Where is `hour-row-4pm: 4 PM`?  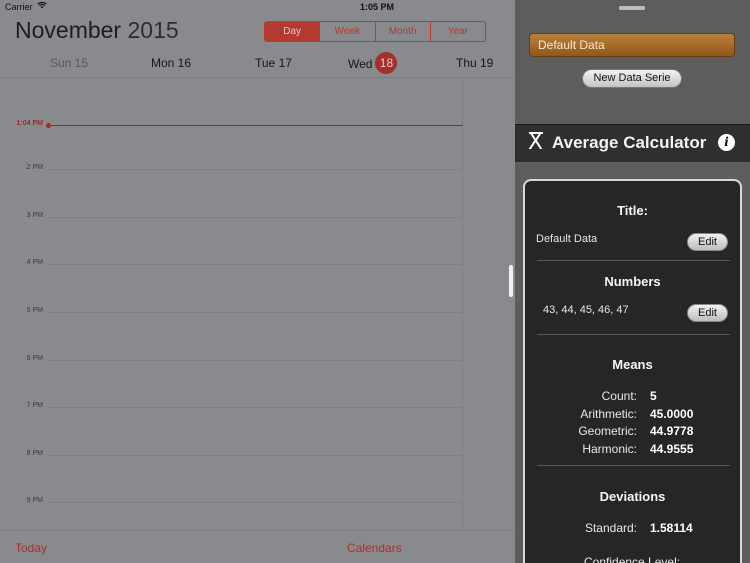 hour-row-4pm: 4 PM is located at coordinates (231, 262).